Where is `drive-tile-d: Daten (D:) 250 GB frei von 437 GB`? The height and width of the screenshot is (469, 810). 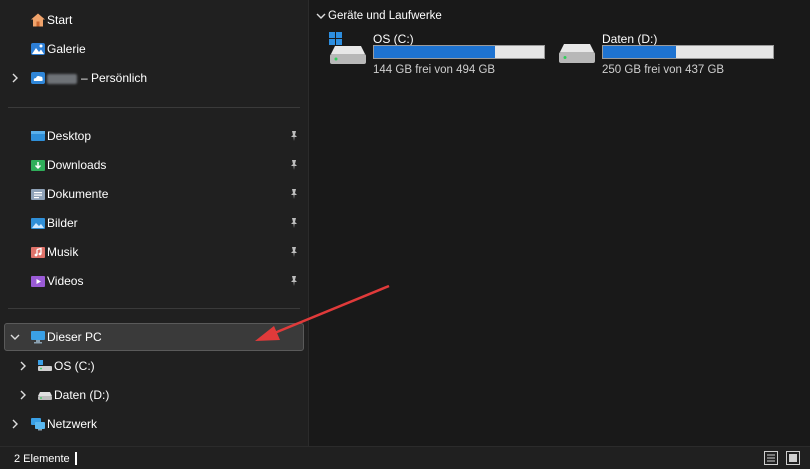 drive-tile-d: Daten (D:) 250 GB frei von 437 GB is located at coordinates (671, 55).